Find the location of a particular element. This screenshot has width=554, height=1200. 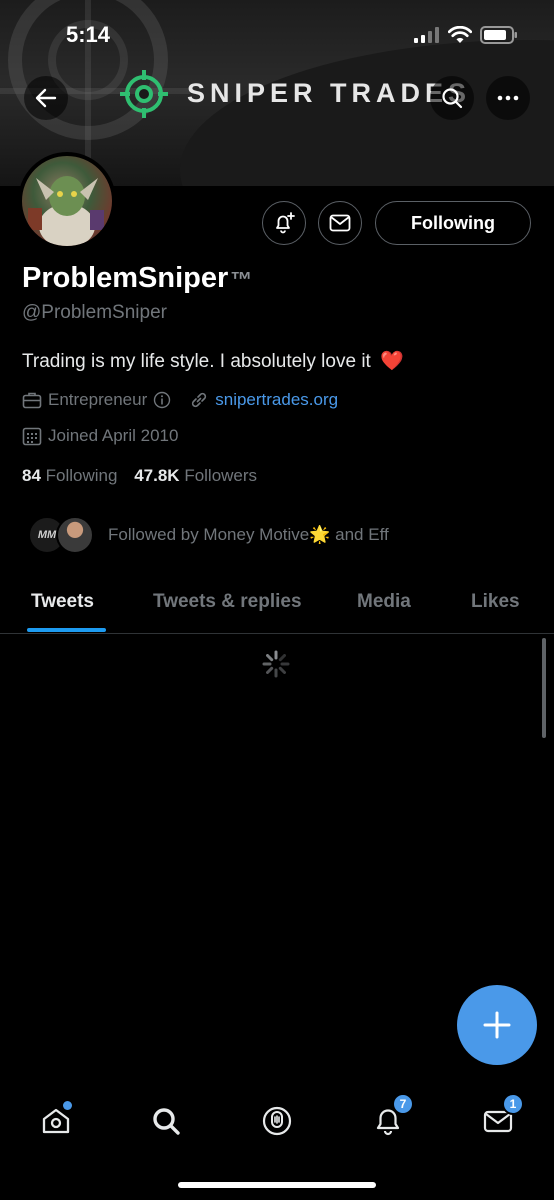

search-button is located at coordinates (452, 98).